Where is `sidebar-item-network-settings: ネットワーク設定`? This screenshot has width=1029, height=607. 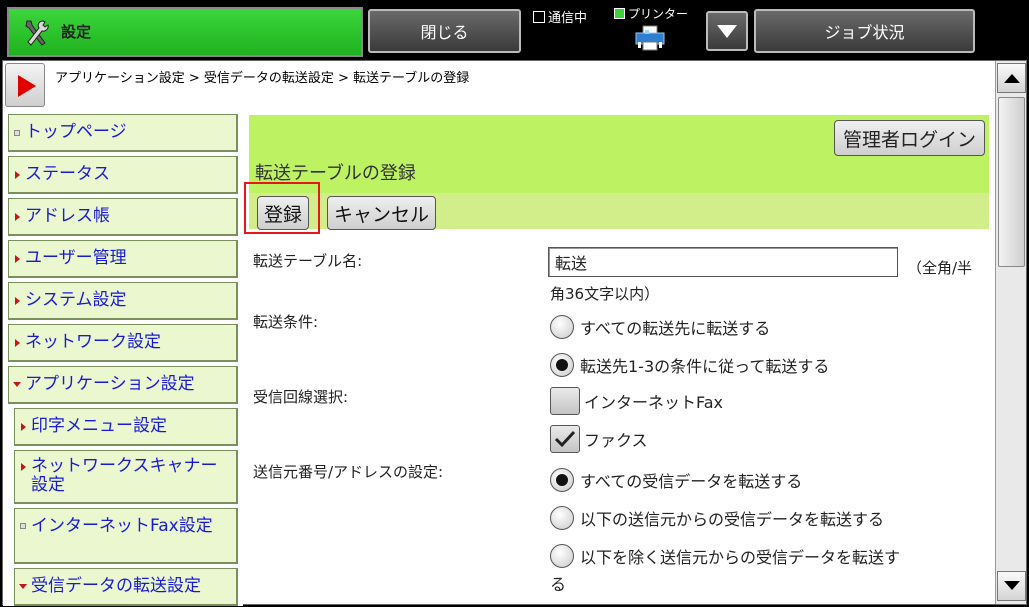
sidebar-item-network-settings: ネットワーク設定 is located at coordinates (123, 343).